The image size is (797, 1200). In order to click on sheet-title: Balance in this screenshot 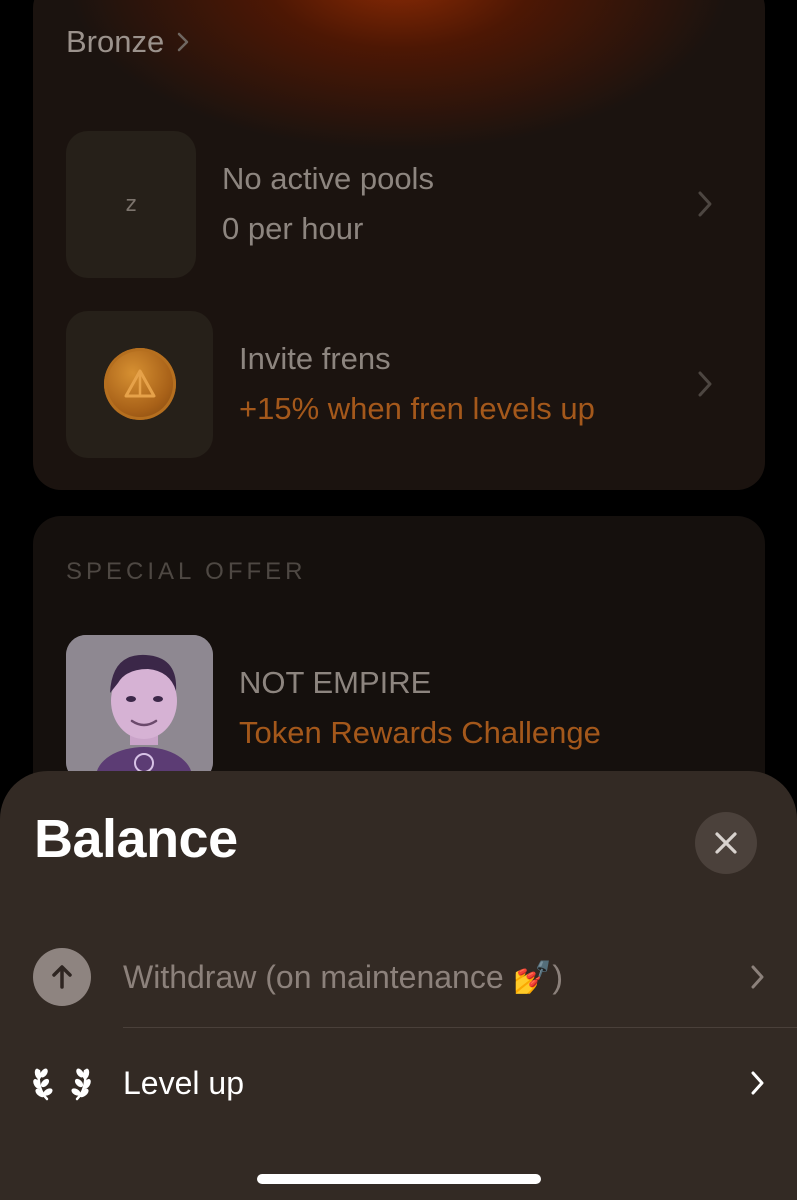, I will do `click(136, 839)`.